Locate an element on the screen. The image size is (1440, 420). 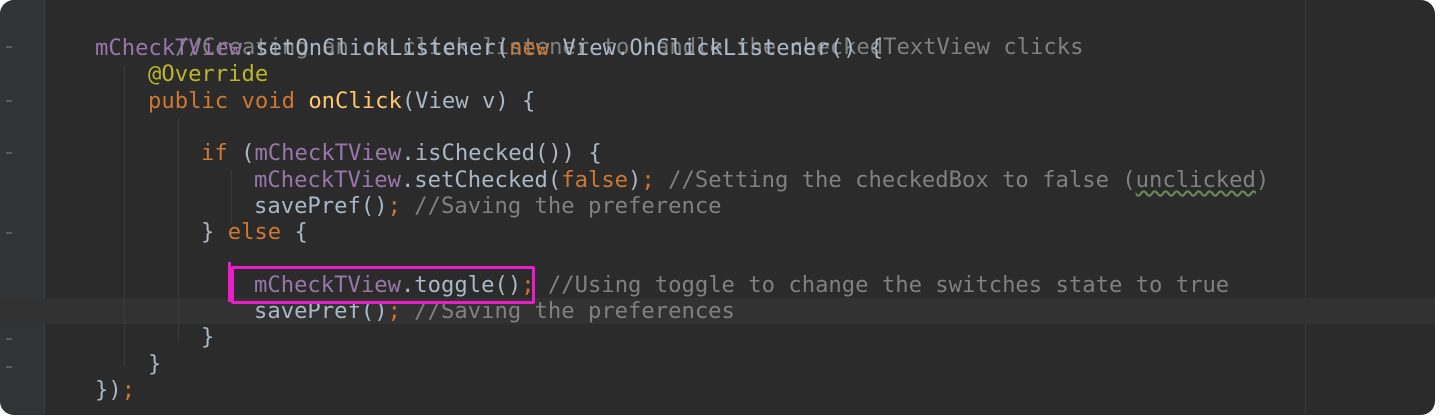
keyword: public void is located at coordinates (221, 101).